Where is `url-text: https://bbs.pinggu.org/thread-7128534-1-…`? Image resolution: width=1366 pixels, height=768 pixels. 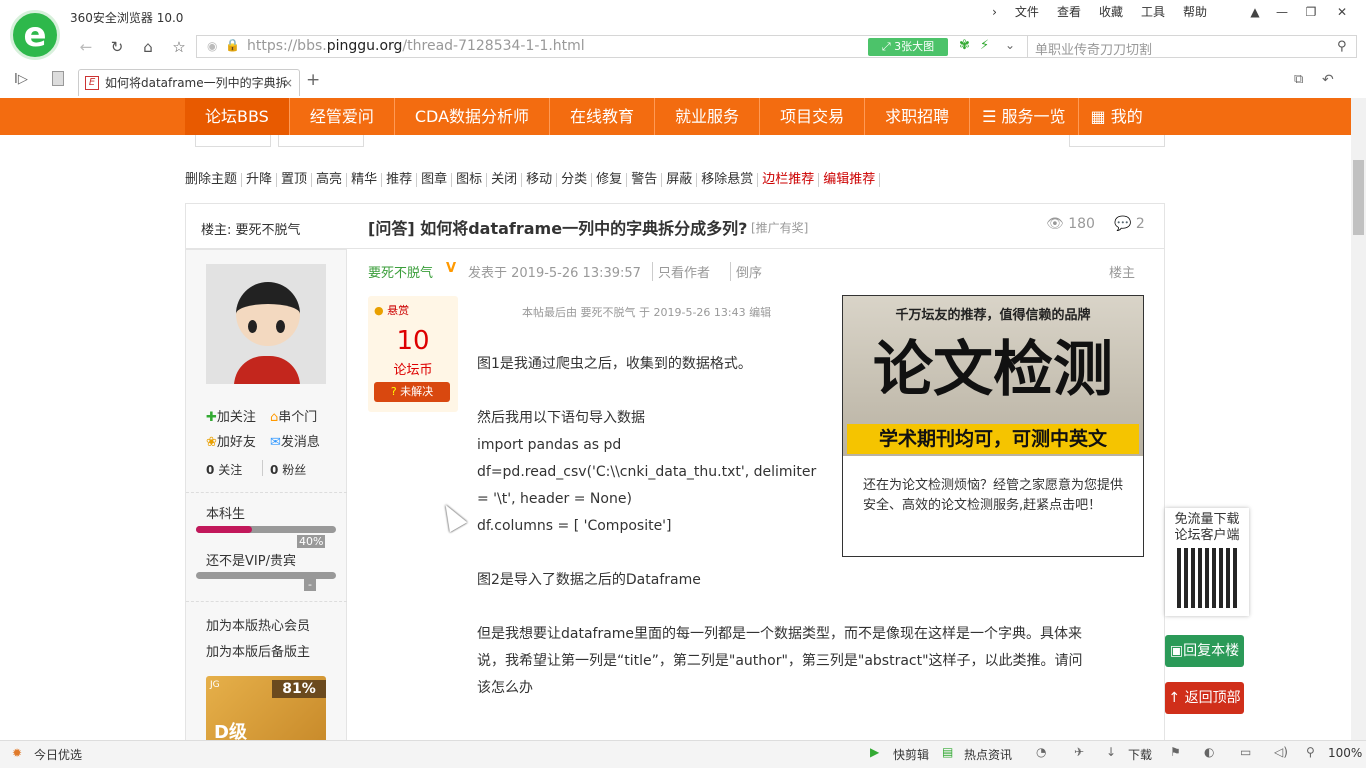
url-text: https://bbs.pinggu.org/thread-7128534-1-… is located at coordinates (416, 46).